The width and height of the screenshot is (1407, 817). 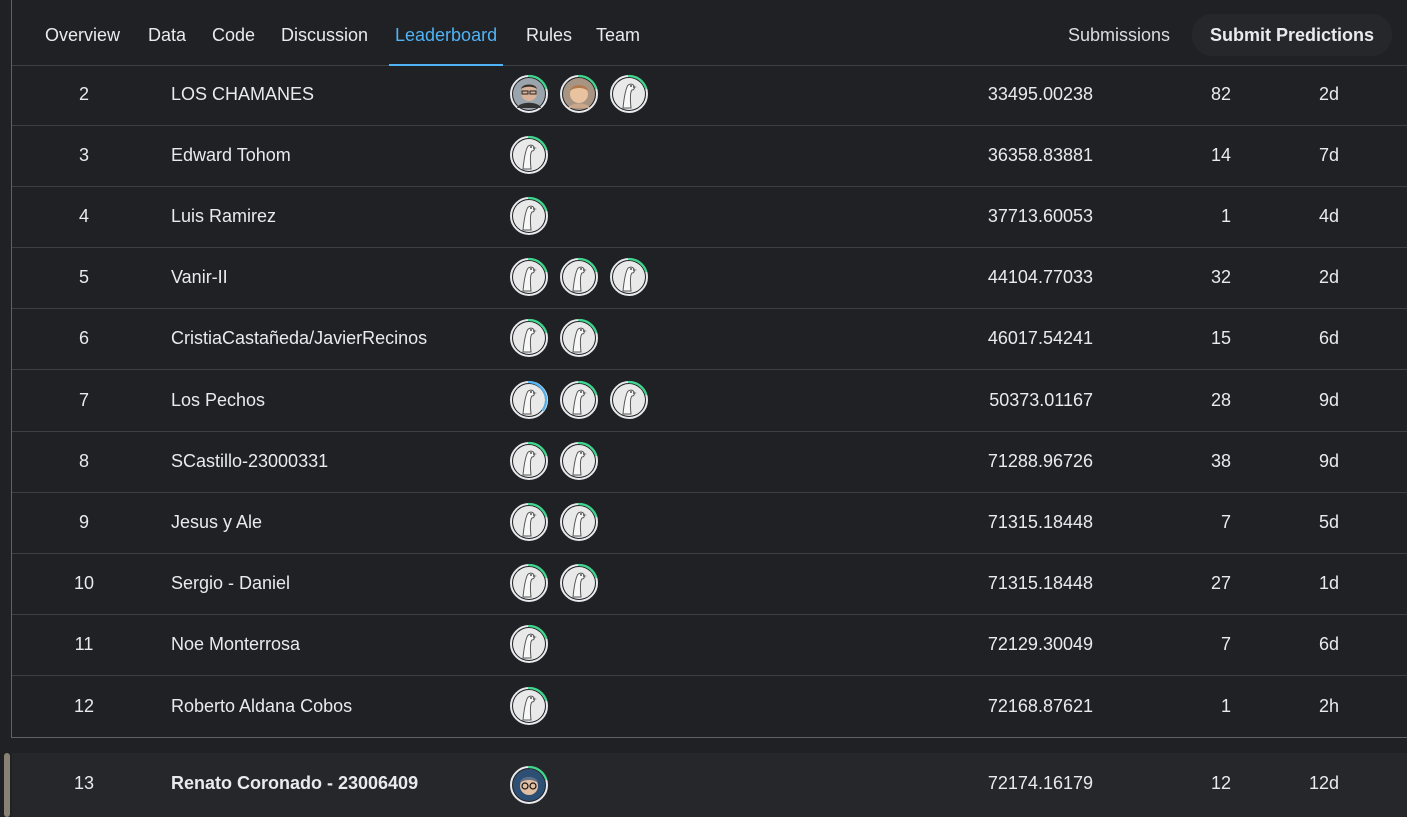 I want to click on entries-cell: 28, so click(x=1220, y=400).